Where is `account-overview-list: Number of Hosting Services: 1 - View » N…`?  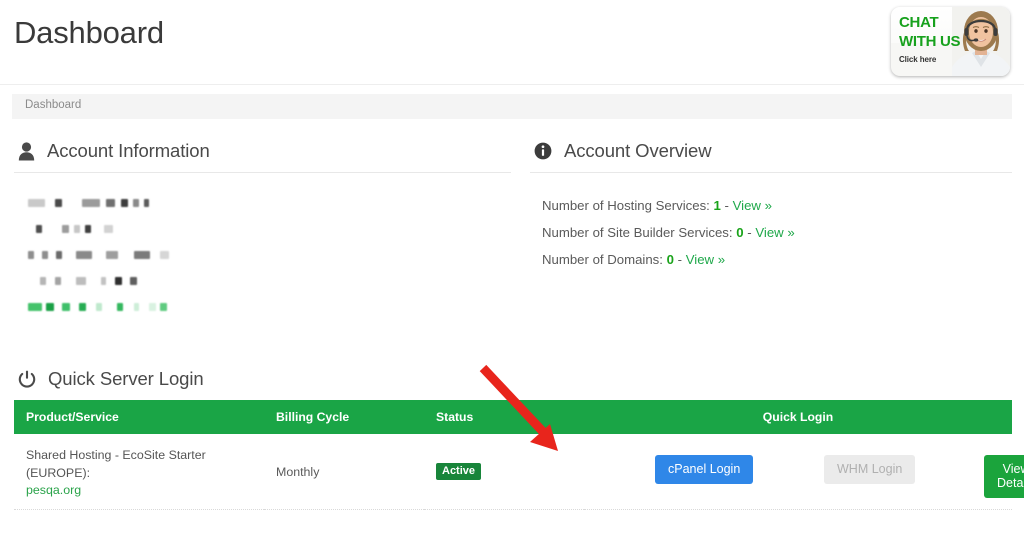
account-overview-list: Number of Hosting Services: 1 - View » N… is located at coordinates (771, 232).